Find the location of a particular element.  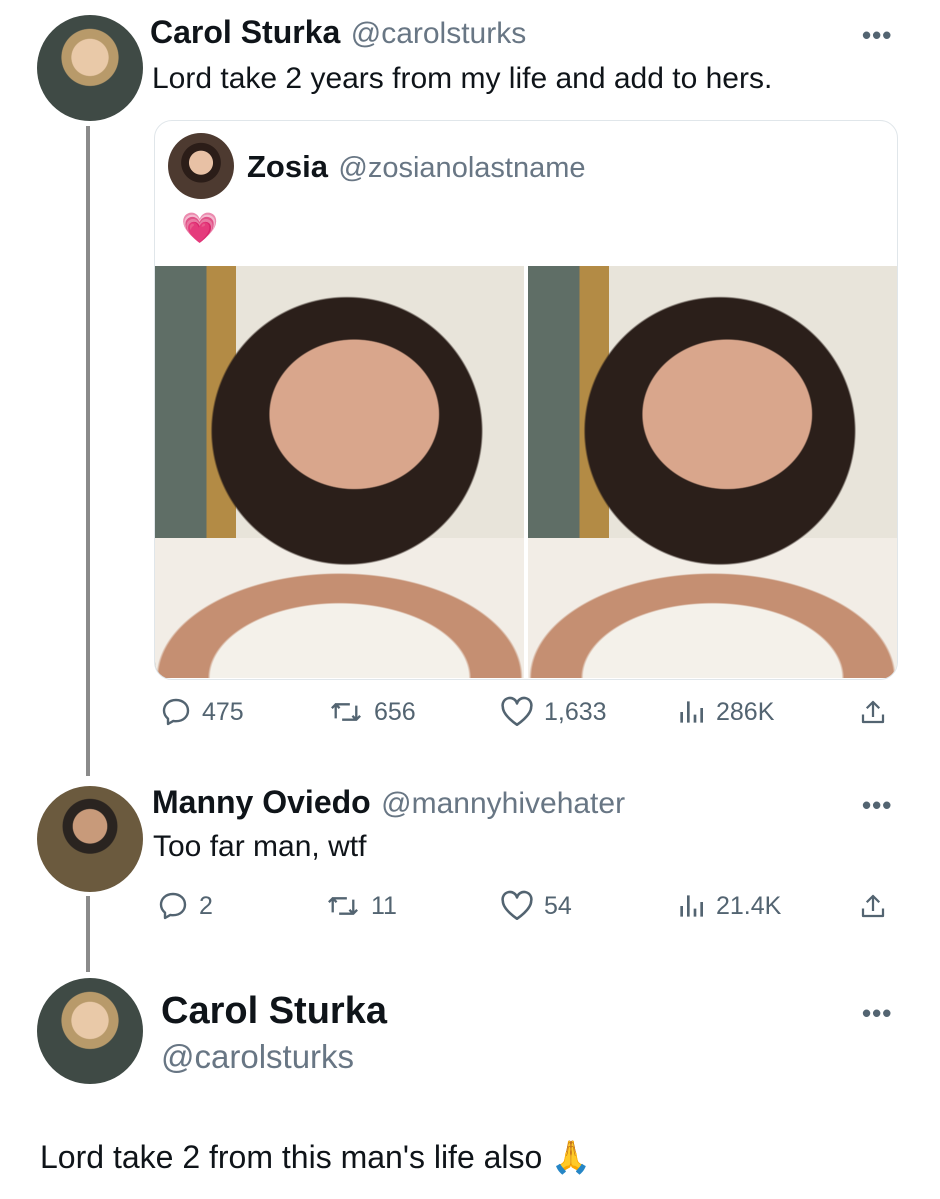

reply-button: 2 is located at coordinates (185, 906).